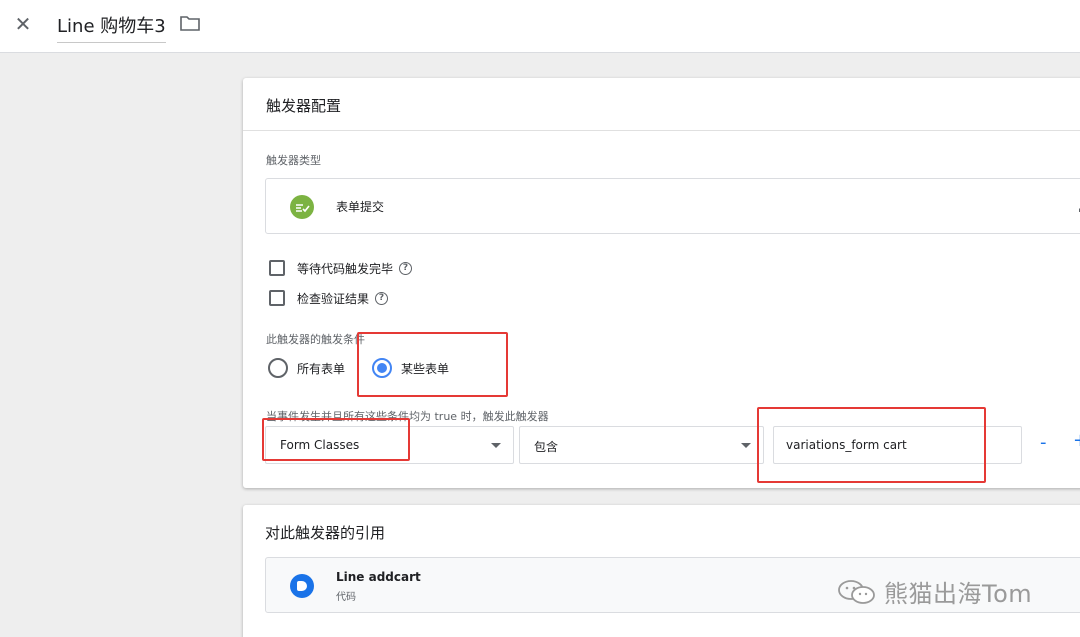  What do you see at coordinates (346, 597) in the screenshot?
I see `reference-item-type: 代码` at bounding box center [346, 597].